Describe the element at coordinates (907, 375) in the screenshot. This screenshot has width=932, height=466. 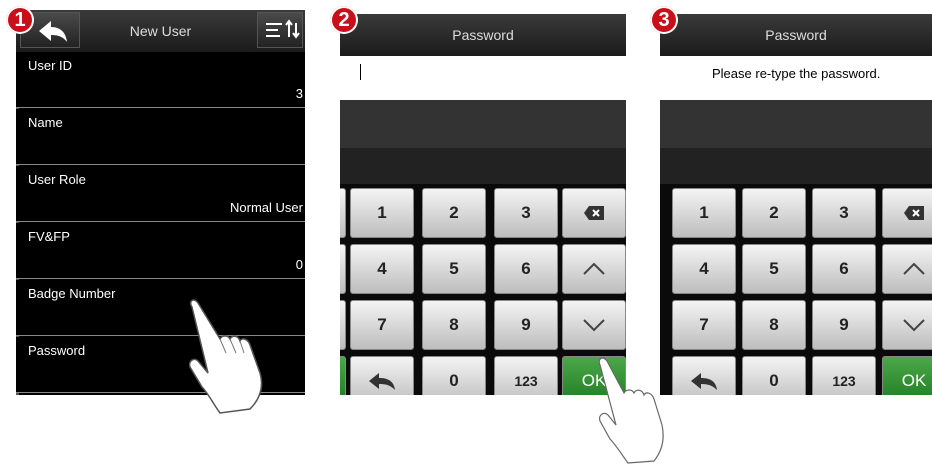
I see `ok-button: OK` at that location.